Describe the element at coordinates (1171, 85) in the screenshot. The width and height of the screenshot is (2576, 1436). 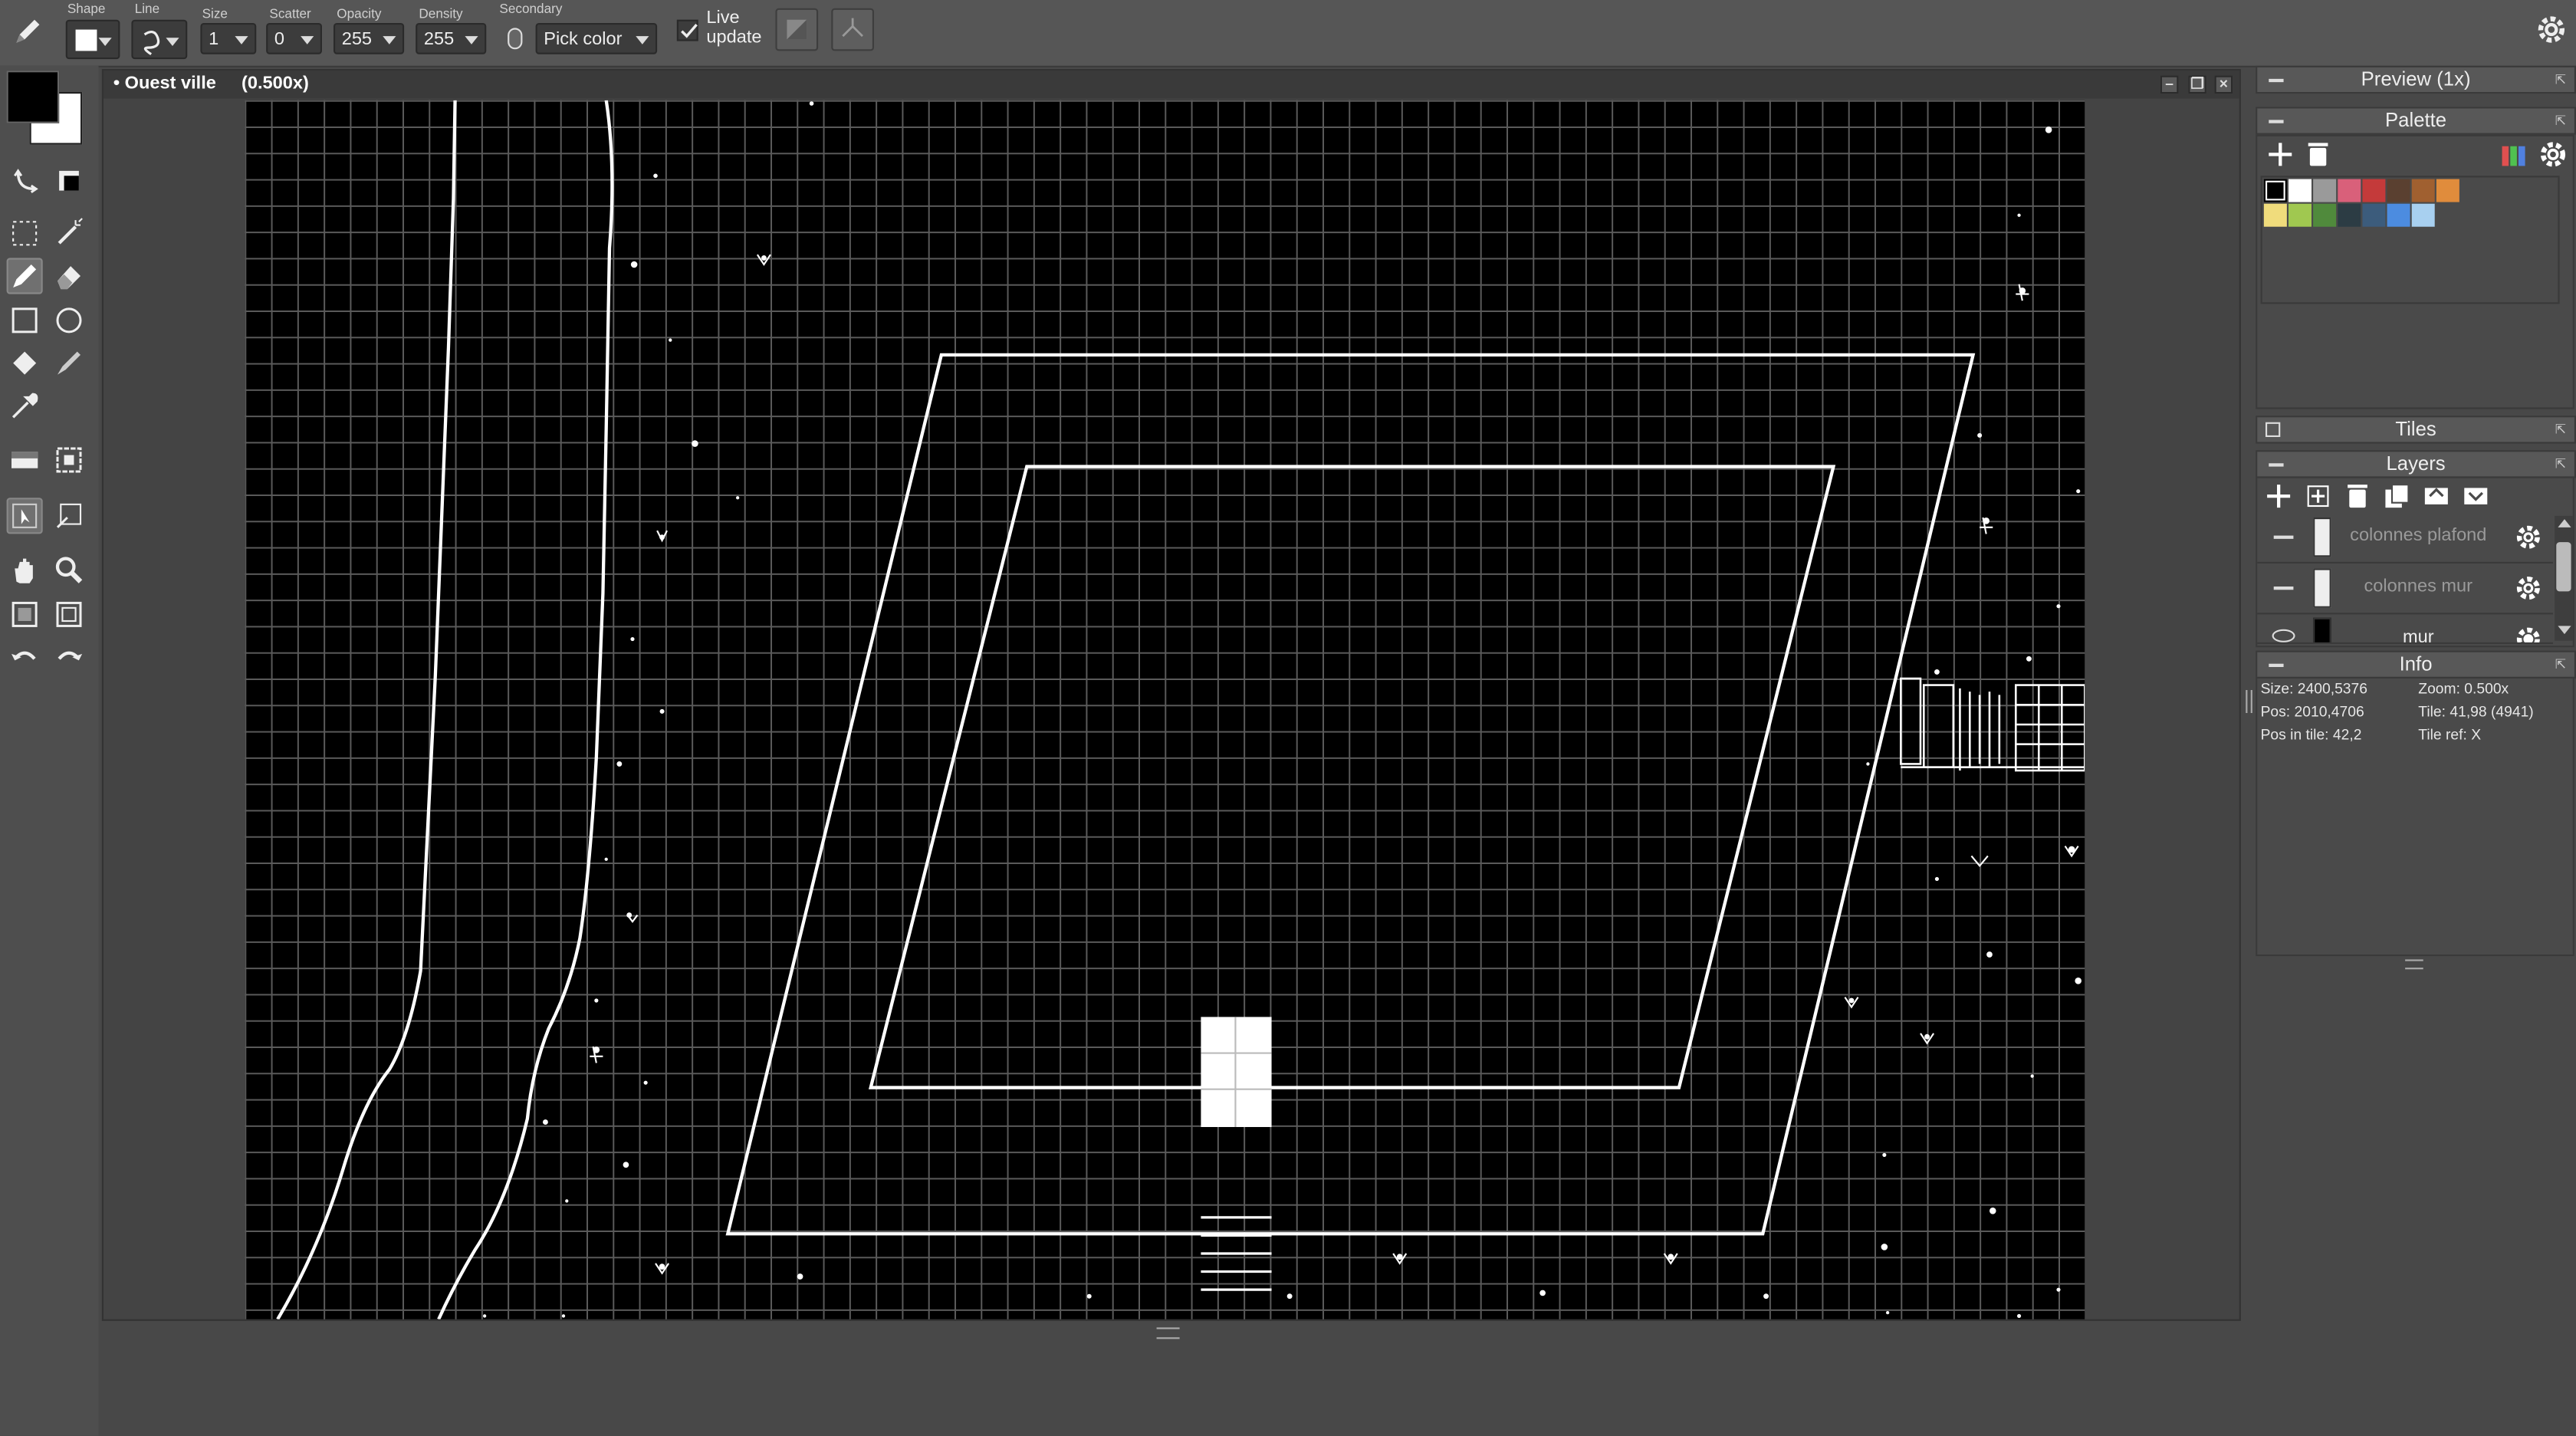
I see `document-title-bar: • Ouest ville (0.500x) – ❐ ×` at that location.